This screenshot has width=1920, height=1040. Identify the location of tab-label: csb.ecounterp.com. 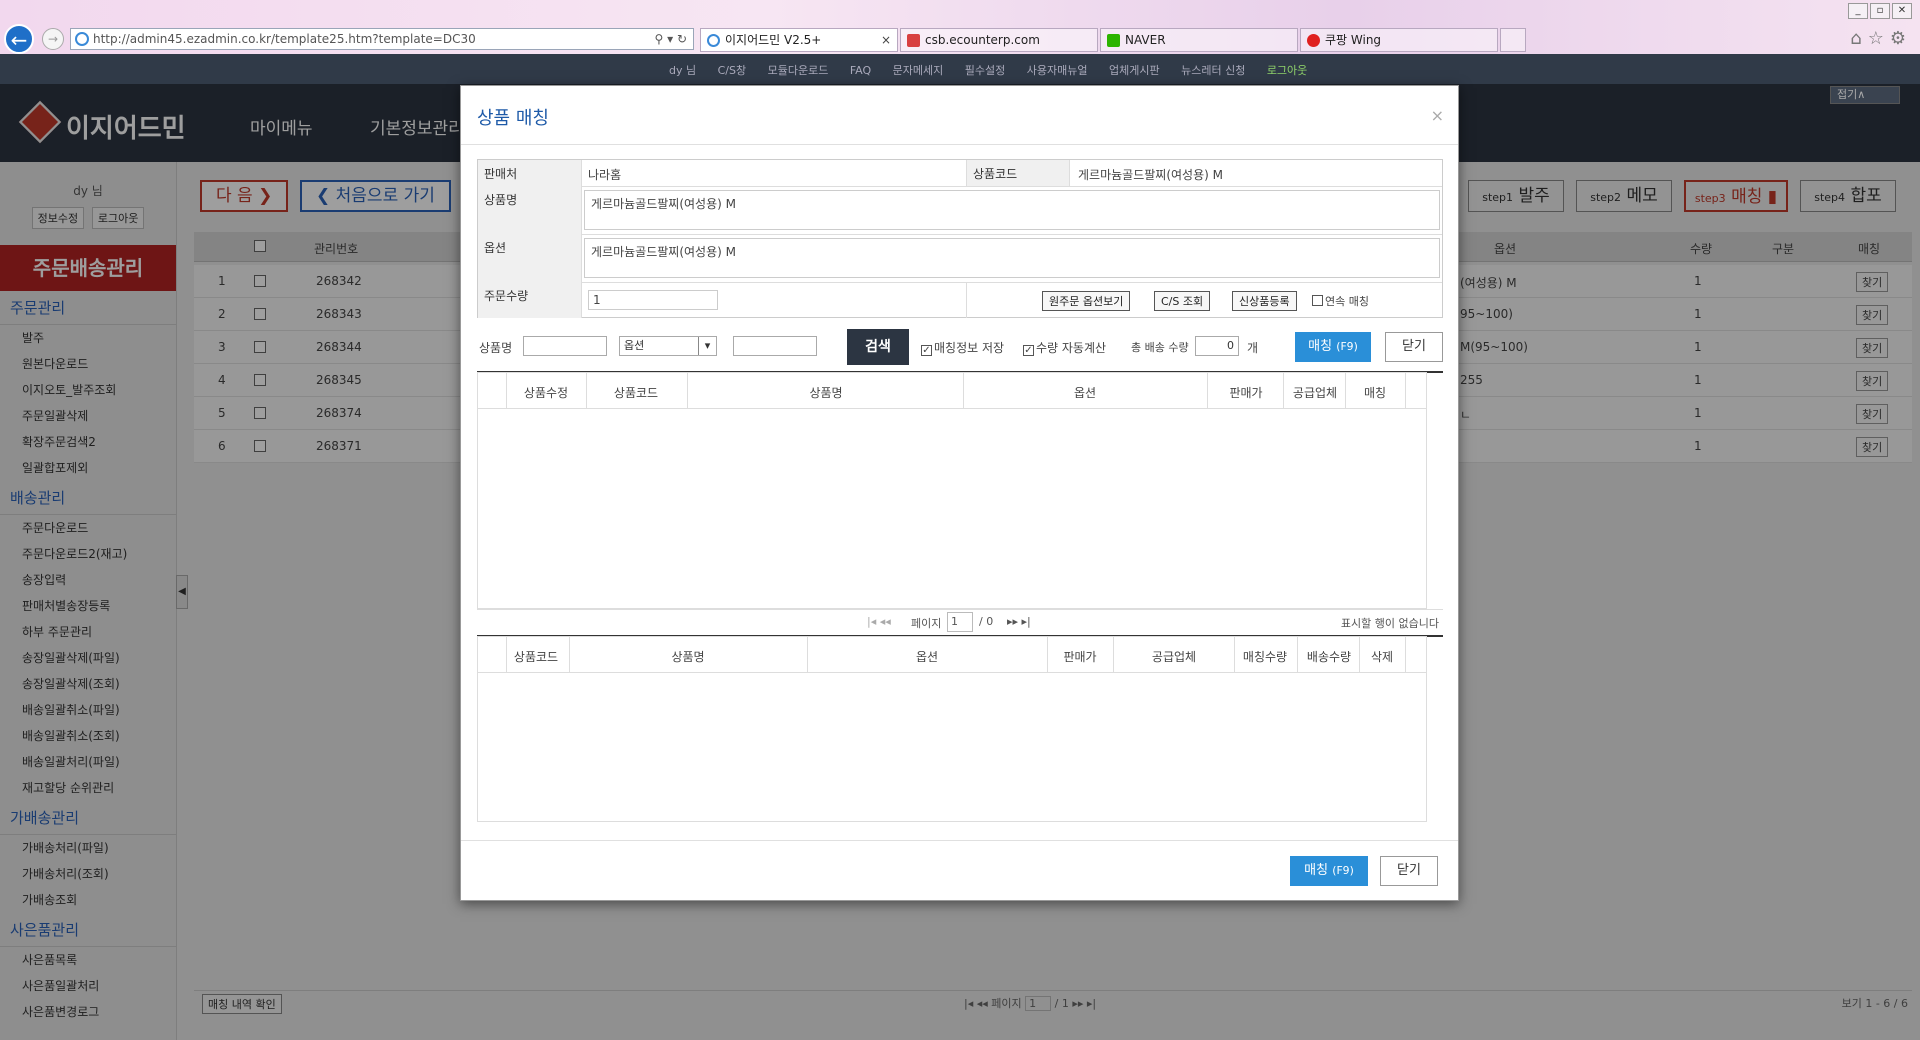
(982, 40).